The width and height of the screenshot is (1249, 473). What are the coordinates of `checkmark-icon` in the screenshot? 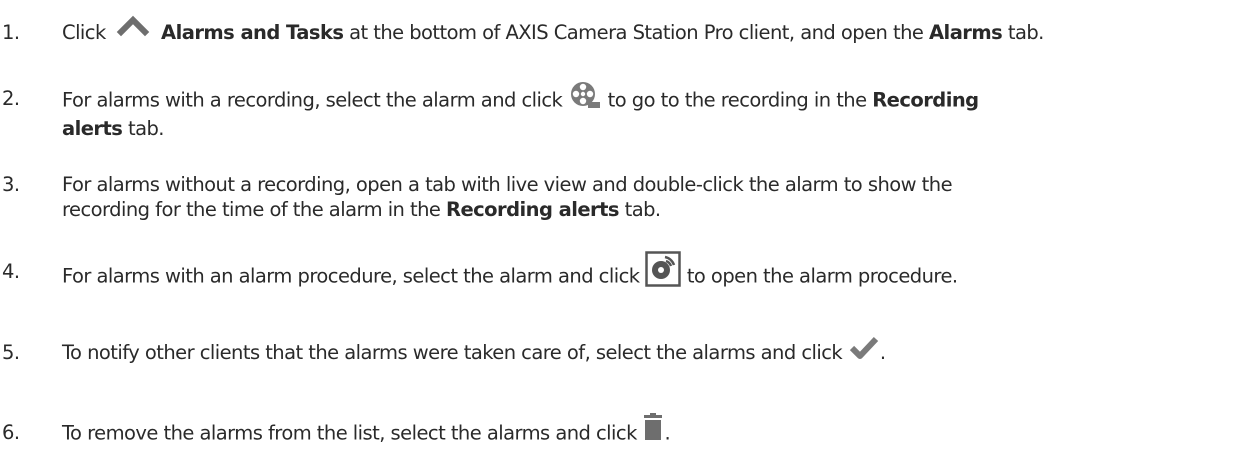 It's located at (864, 348).